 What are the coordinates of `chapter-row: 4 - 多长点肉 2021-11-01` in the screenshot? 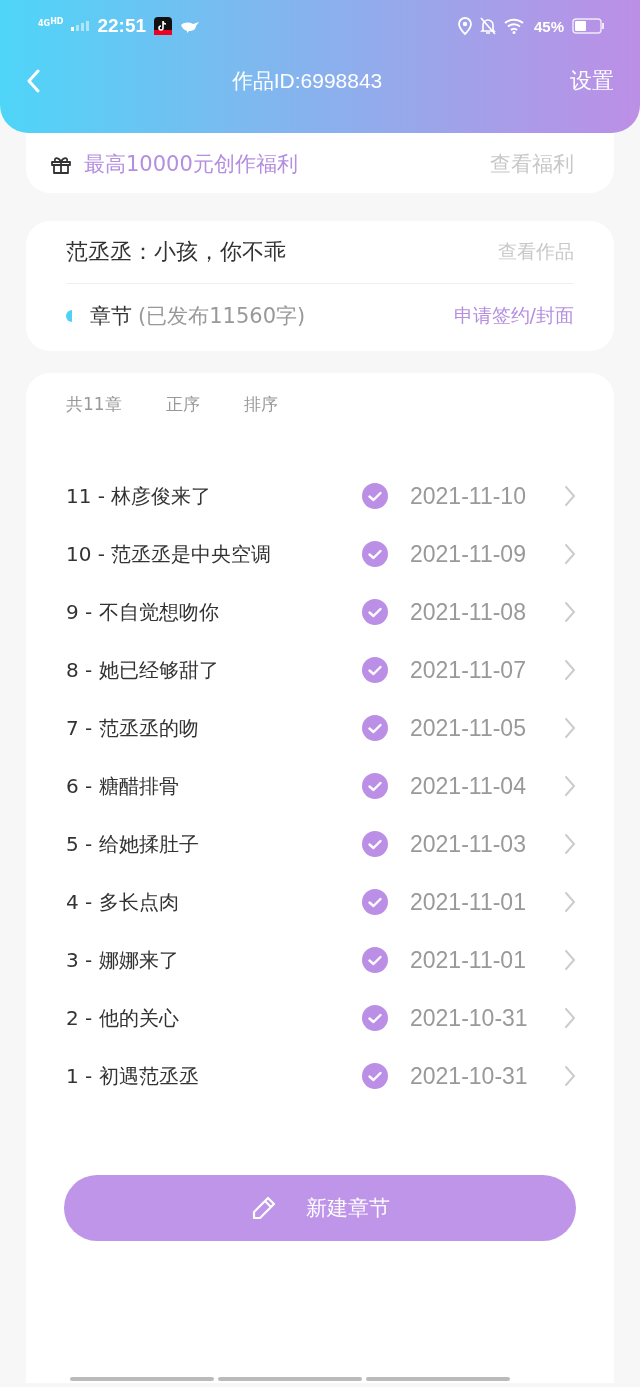 It's located at (321, 902).